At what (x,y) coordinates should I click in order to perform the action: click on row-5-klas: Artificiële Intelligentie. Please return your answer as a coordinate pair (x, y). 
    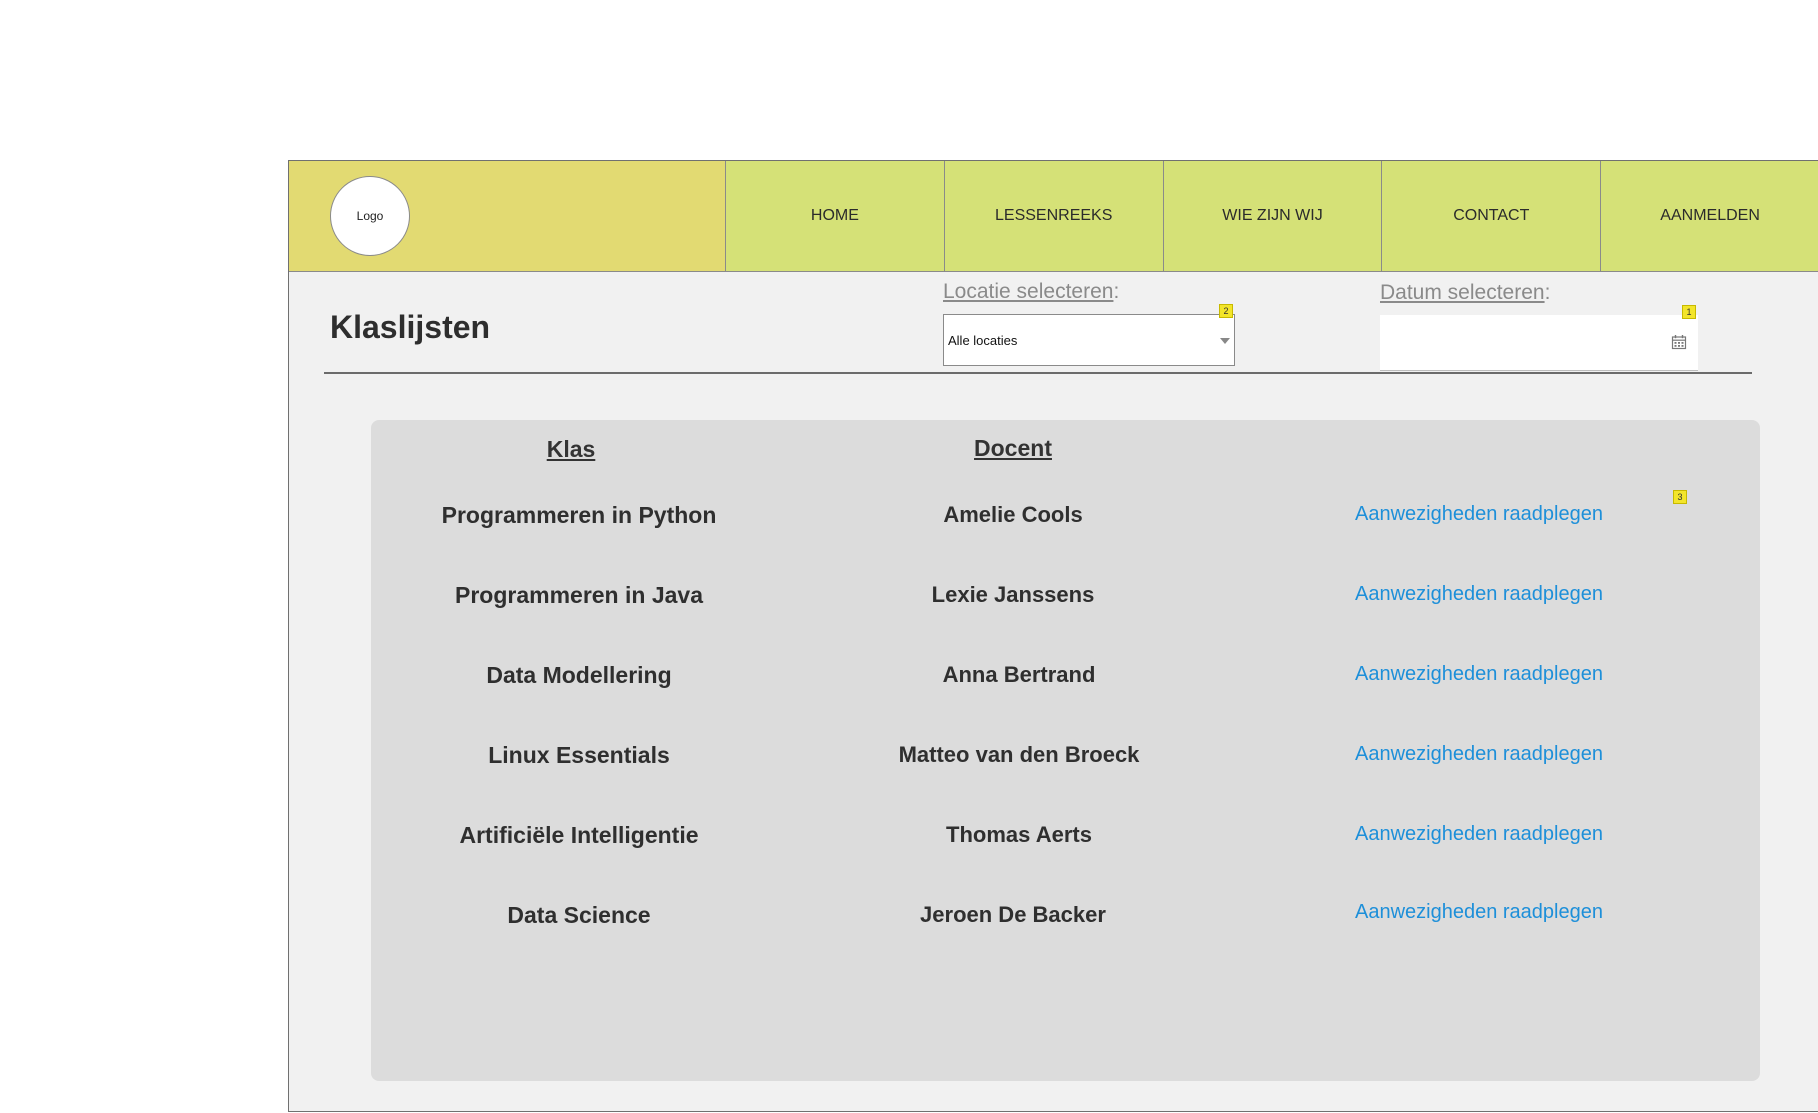
    Looking at the image, I should click on (579, 835).